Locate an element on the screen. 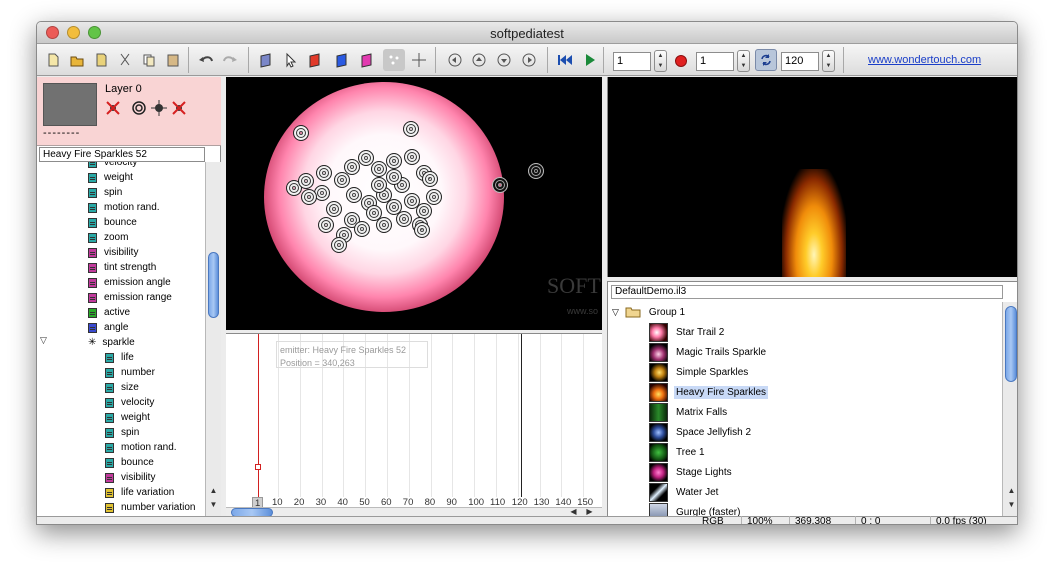 The width and height of the screenshot is (1053, 576). library-item: Simple Sparkles is located at coordinates (699, 372).